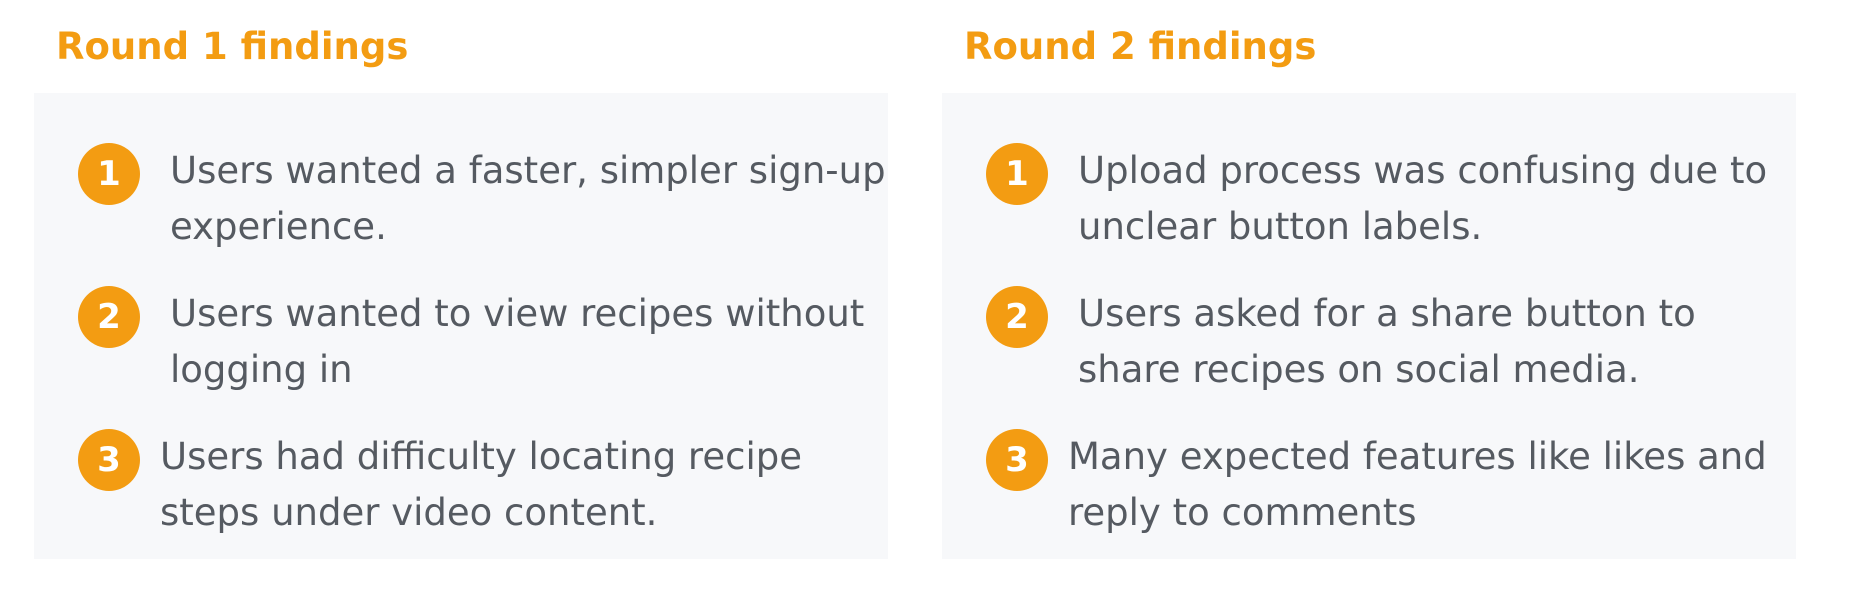 The image size is (1862, 608). What do you see at coordinates (1140, 46) in the screenshot?
I see `round-2-heading: Round 2 findings` at bounding box center [1140, 46].